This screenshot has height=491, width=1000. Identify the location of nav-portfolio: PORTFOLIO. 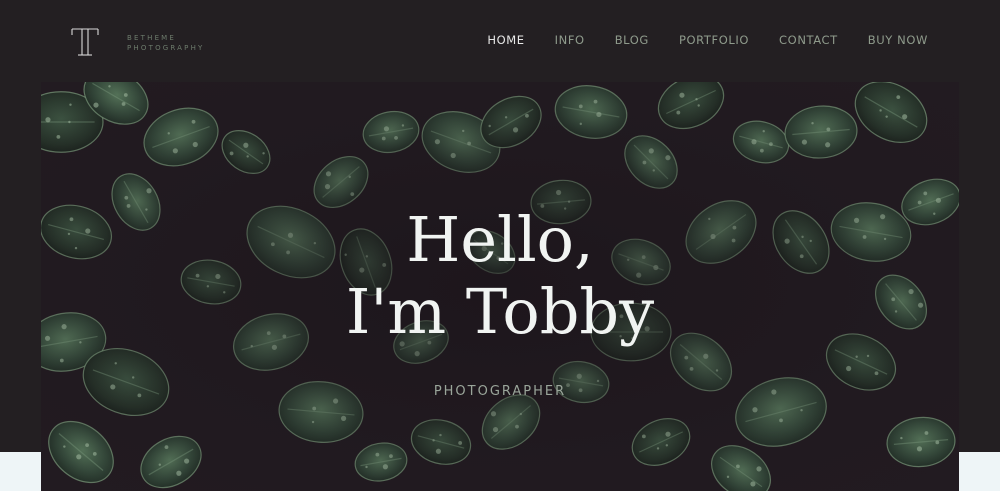
(714, 40).